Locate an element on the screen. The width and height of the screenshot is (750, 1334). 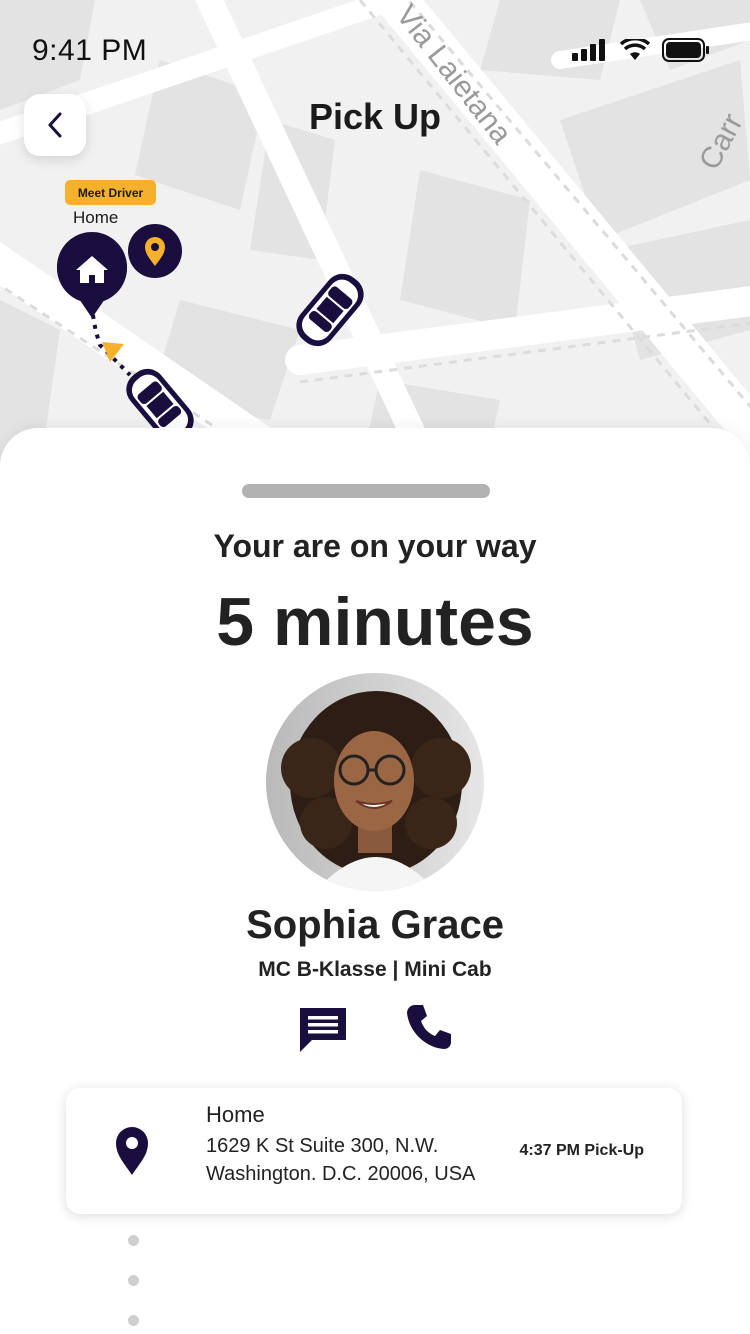
status-icons is located at coordinates (641, 50).